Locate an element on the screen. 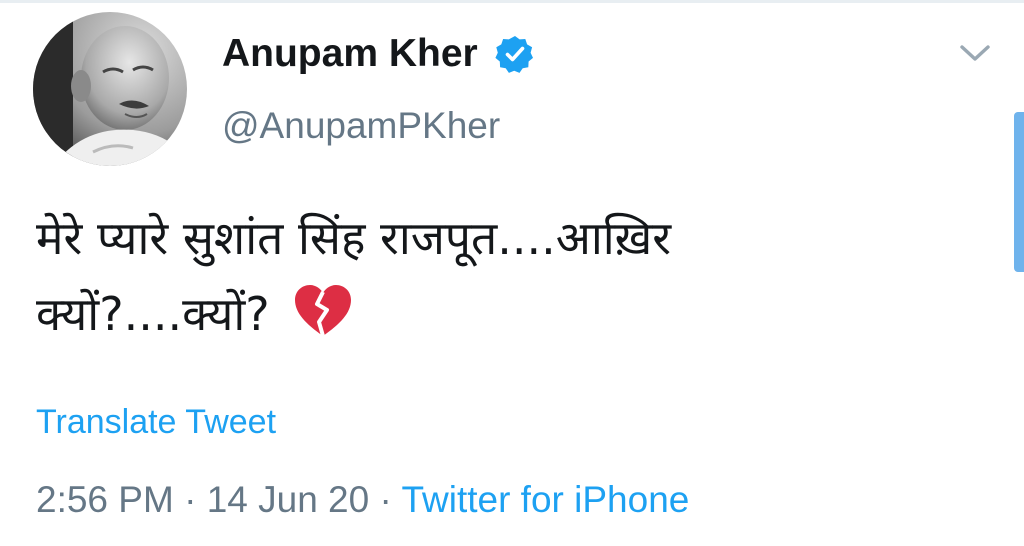 The height and width of the screenshot is (546, 1024). scrollbar is located at coordinates (1019, 192).